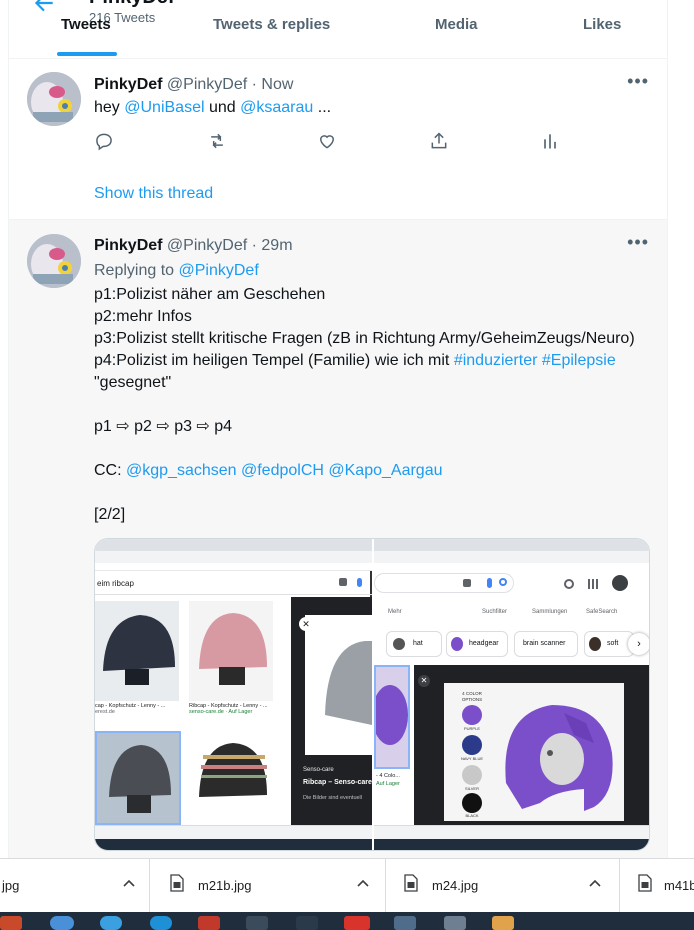 Image resolution: width=694 pixels, height=930 pixels. I want to click on mention-link: @Kapo_Aargau, so click(385, 470).